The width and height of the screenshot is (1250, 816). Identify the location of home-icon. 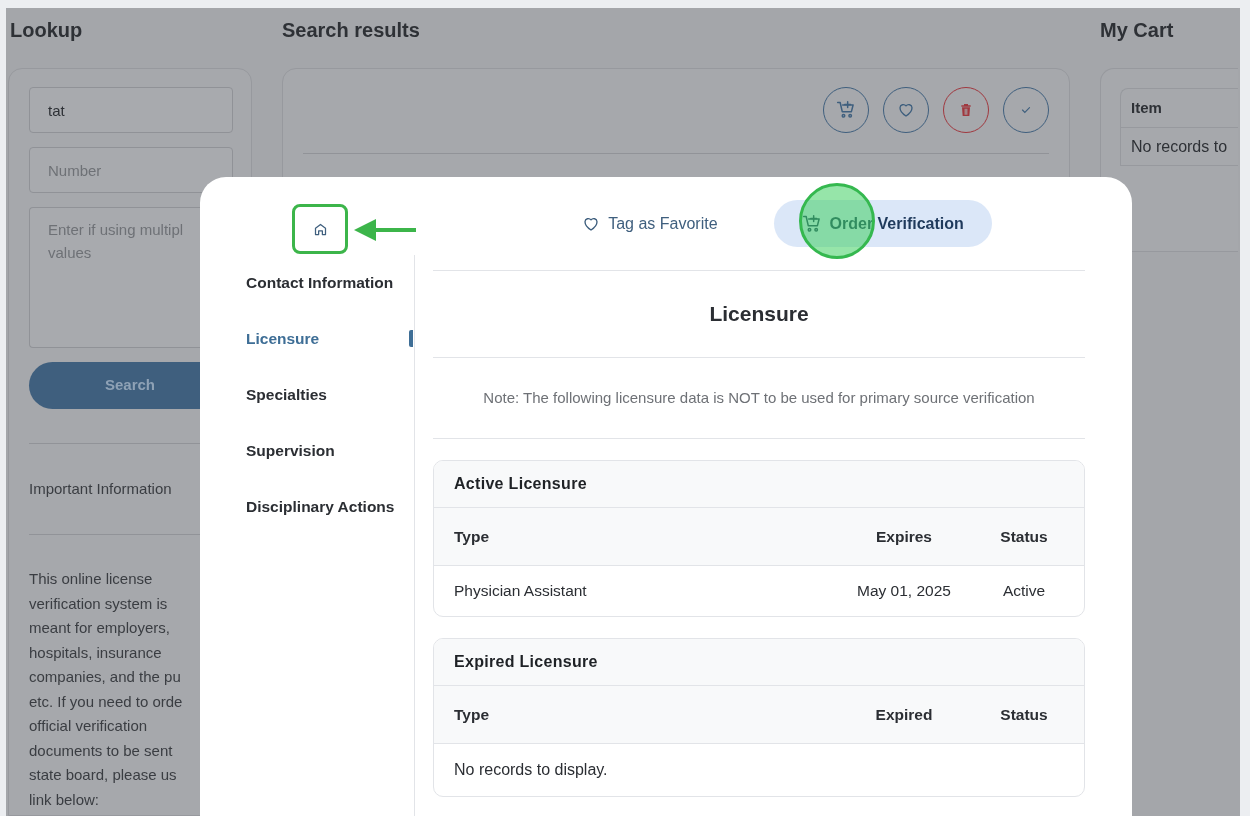
(320, 229).